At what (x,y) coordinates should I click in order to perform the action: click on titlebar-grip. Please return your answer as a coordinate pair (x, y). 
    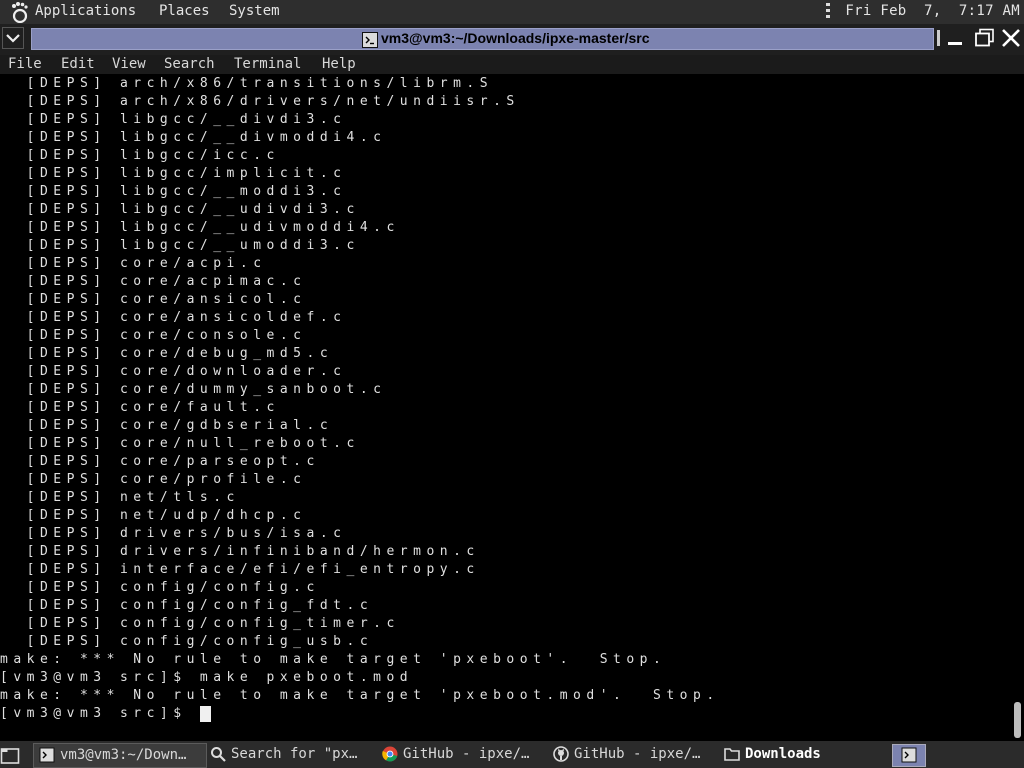
    Looking at the image, I should click on (938, 38).